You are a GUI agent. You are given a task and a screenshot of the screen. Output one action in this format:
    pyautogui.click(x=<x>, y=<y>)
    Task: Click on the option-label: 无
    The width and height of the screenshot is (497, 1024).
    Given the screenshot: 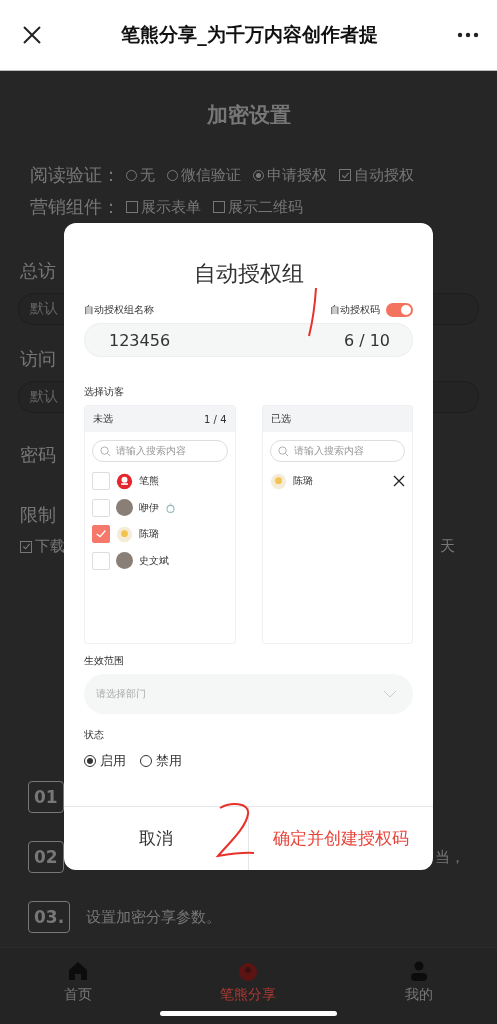 What is the action you would take?
    pyautogui.click(x=147, y=175)
    